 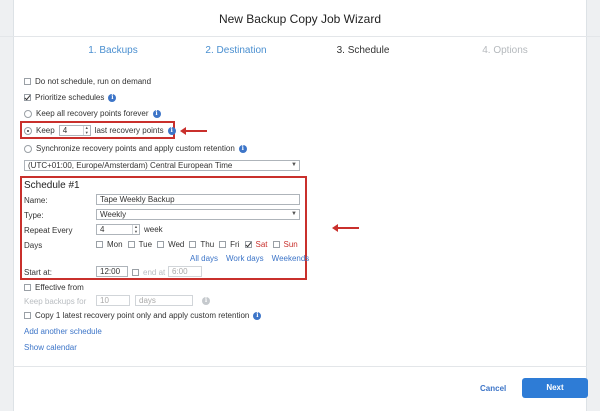 I want to click on keep-backups-stepper: 10, so click(x=113, y=300).